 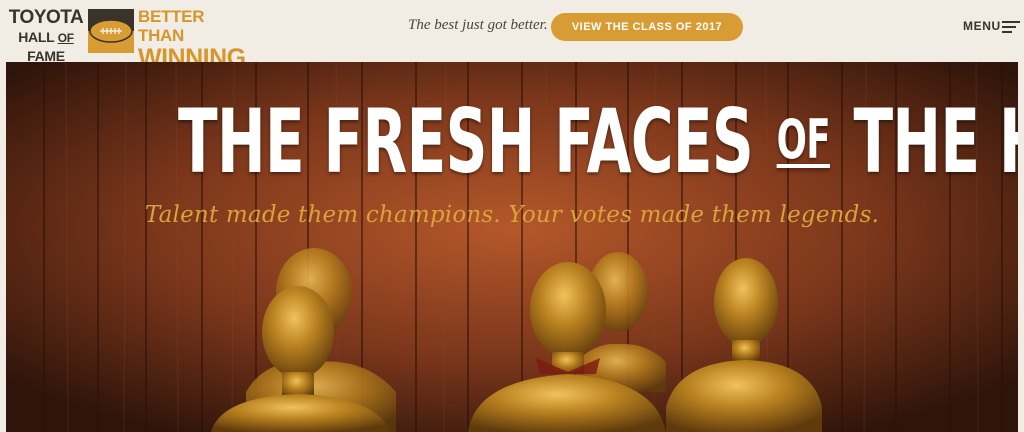 I want to click on logo-wordmark: TOYOTA HALL OF FAME, so click(x=46, y=36).